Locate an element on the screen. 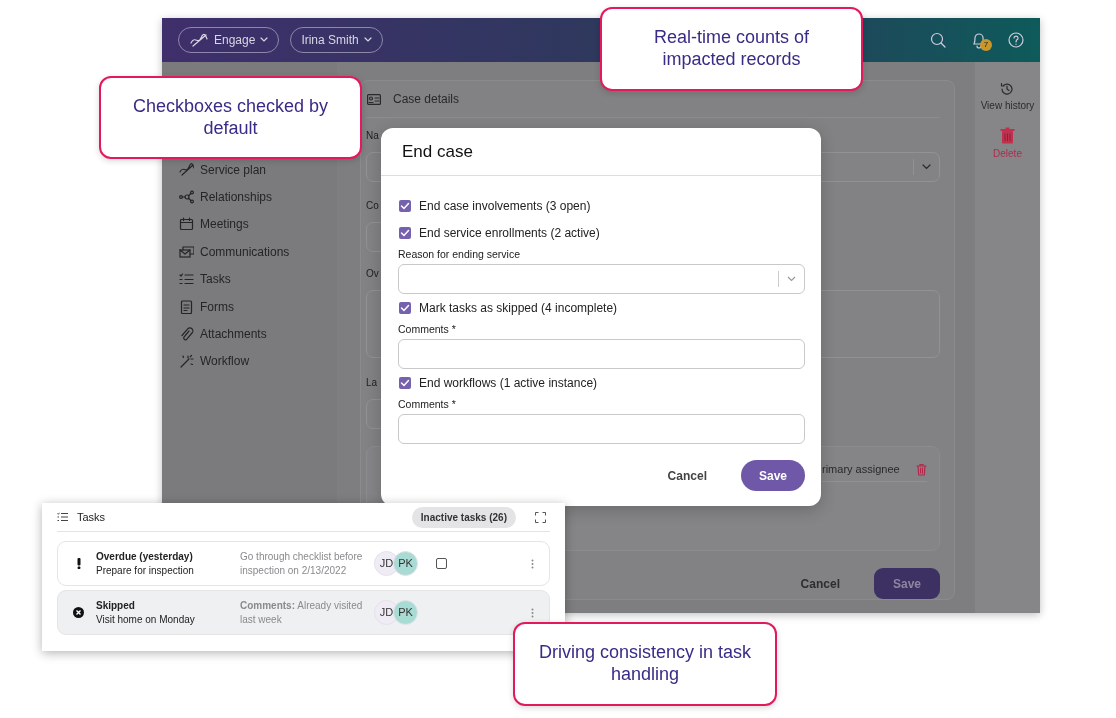  sidebar-item-label: Relationships is located at coordinates (236, 197).